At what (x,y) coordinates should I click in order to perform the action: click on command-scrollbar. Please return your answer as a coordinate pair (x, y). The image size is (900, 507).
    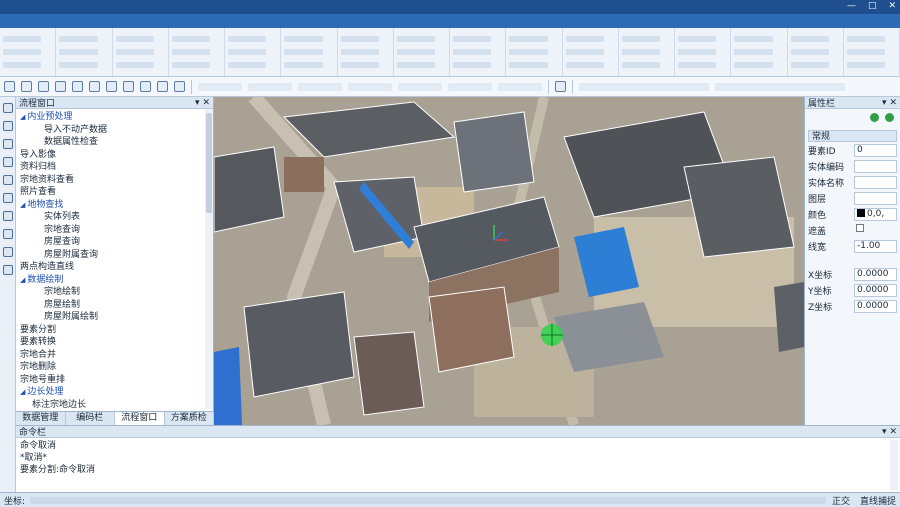
    Looking at the image, I should click on (894, 465).